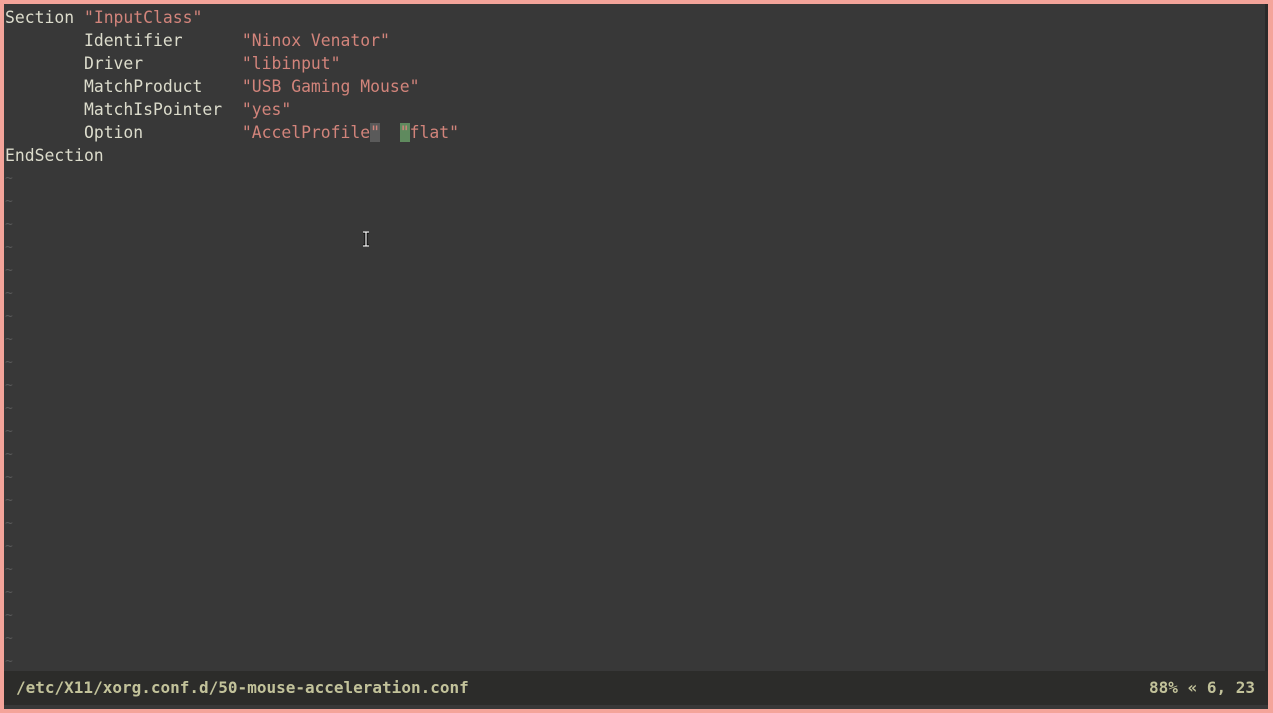 Image resolution: width=1273 pixels, height=713 pixels. I want to click on code-line-option: Option "AccelProfile" "flat", so click(634, 132).